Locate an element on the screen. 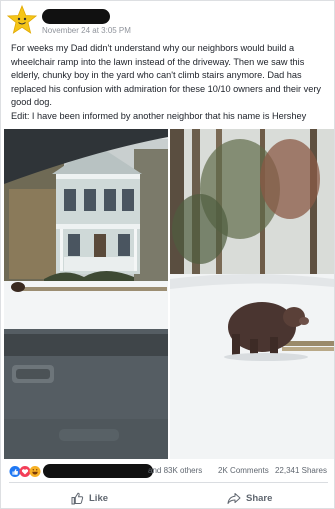  like-button: Like is located at coordinates (89, 498).